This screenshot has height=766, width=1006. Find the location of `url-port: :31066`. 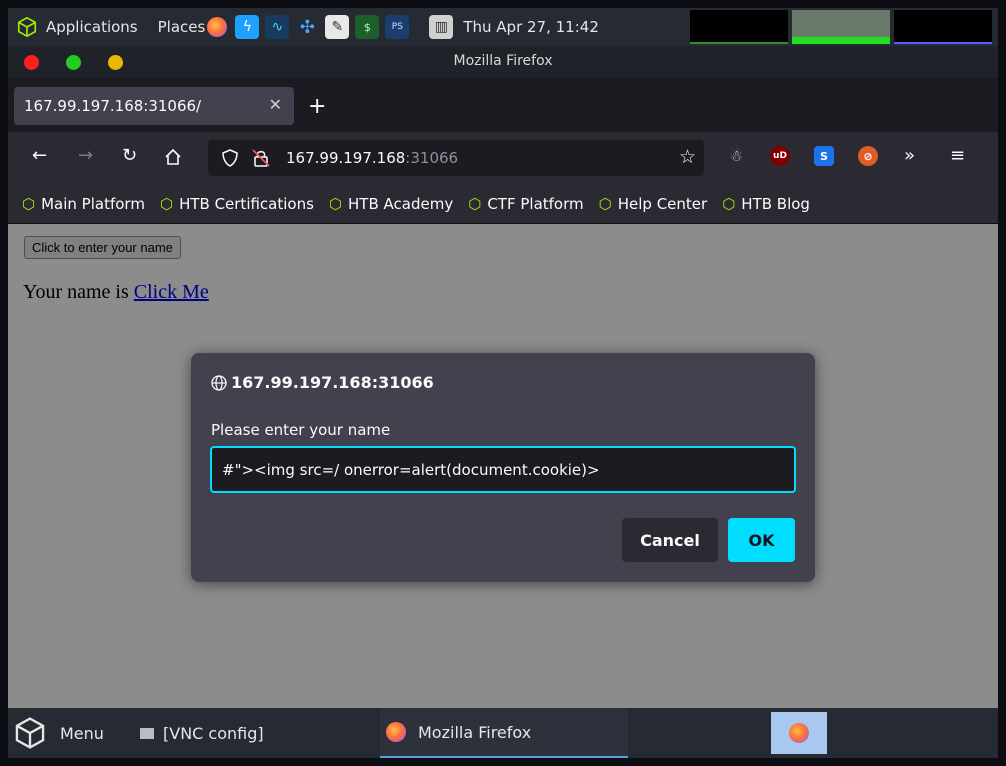

url-port: :31066 is located at coordinates (432, 158).